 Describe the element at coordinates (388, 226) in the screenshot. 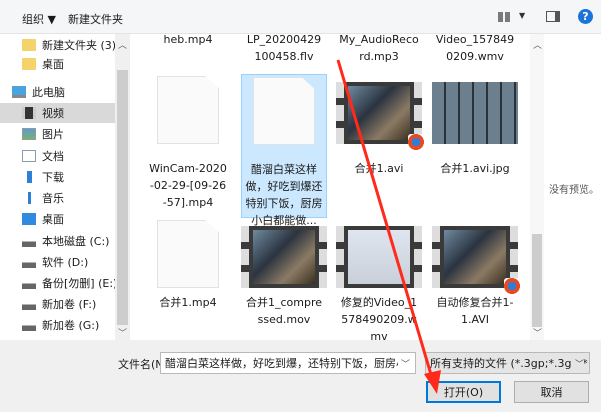

I see `annotation-arrow` at that location.